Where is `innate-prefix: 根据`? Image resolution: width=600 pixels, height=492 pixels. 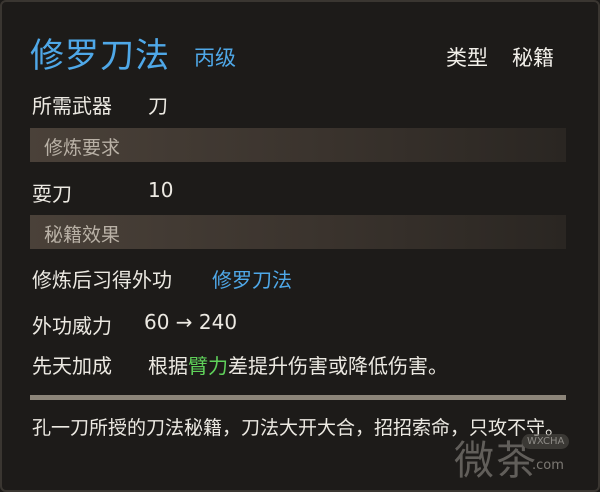
innate-prefix: 根据 is located at coordinates (168, 366).